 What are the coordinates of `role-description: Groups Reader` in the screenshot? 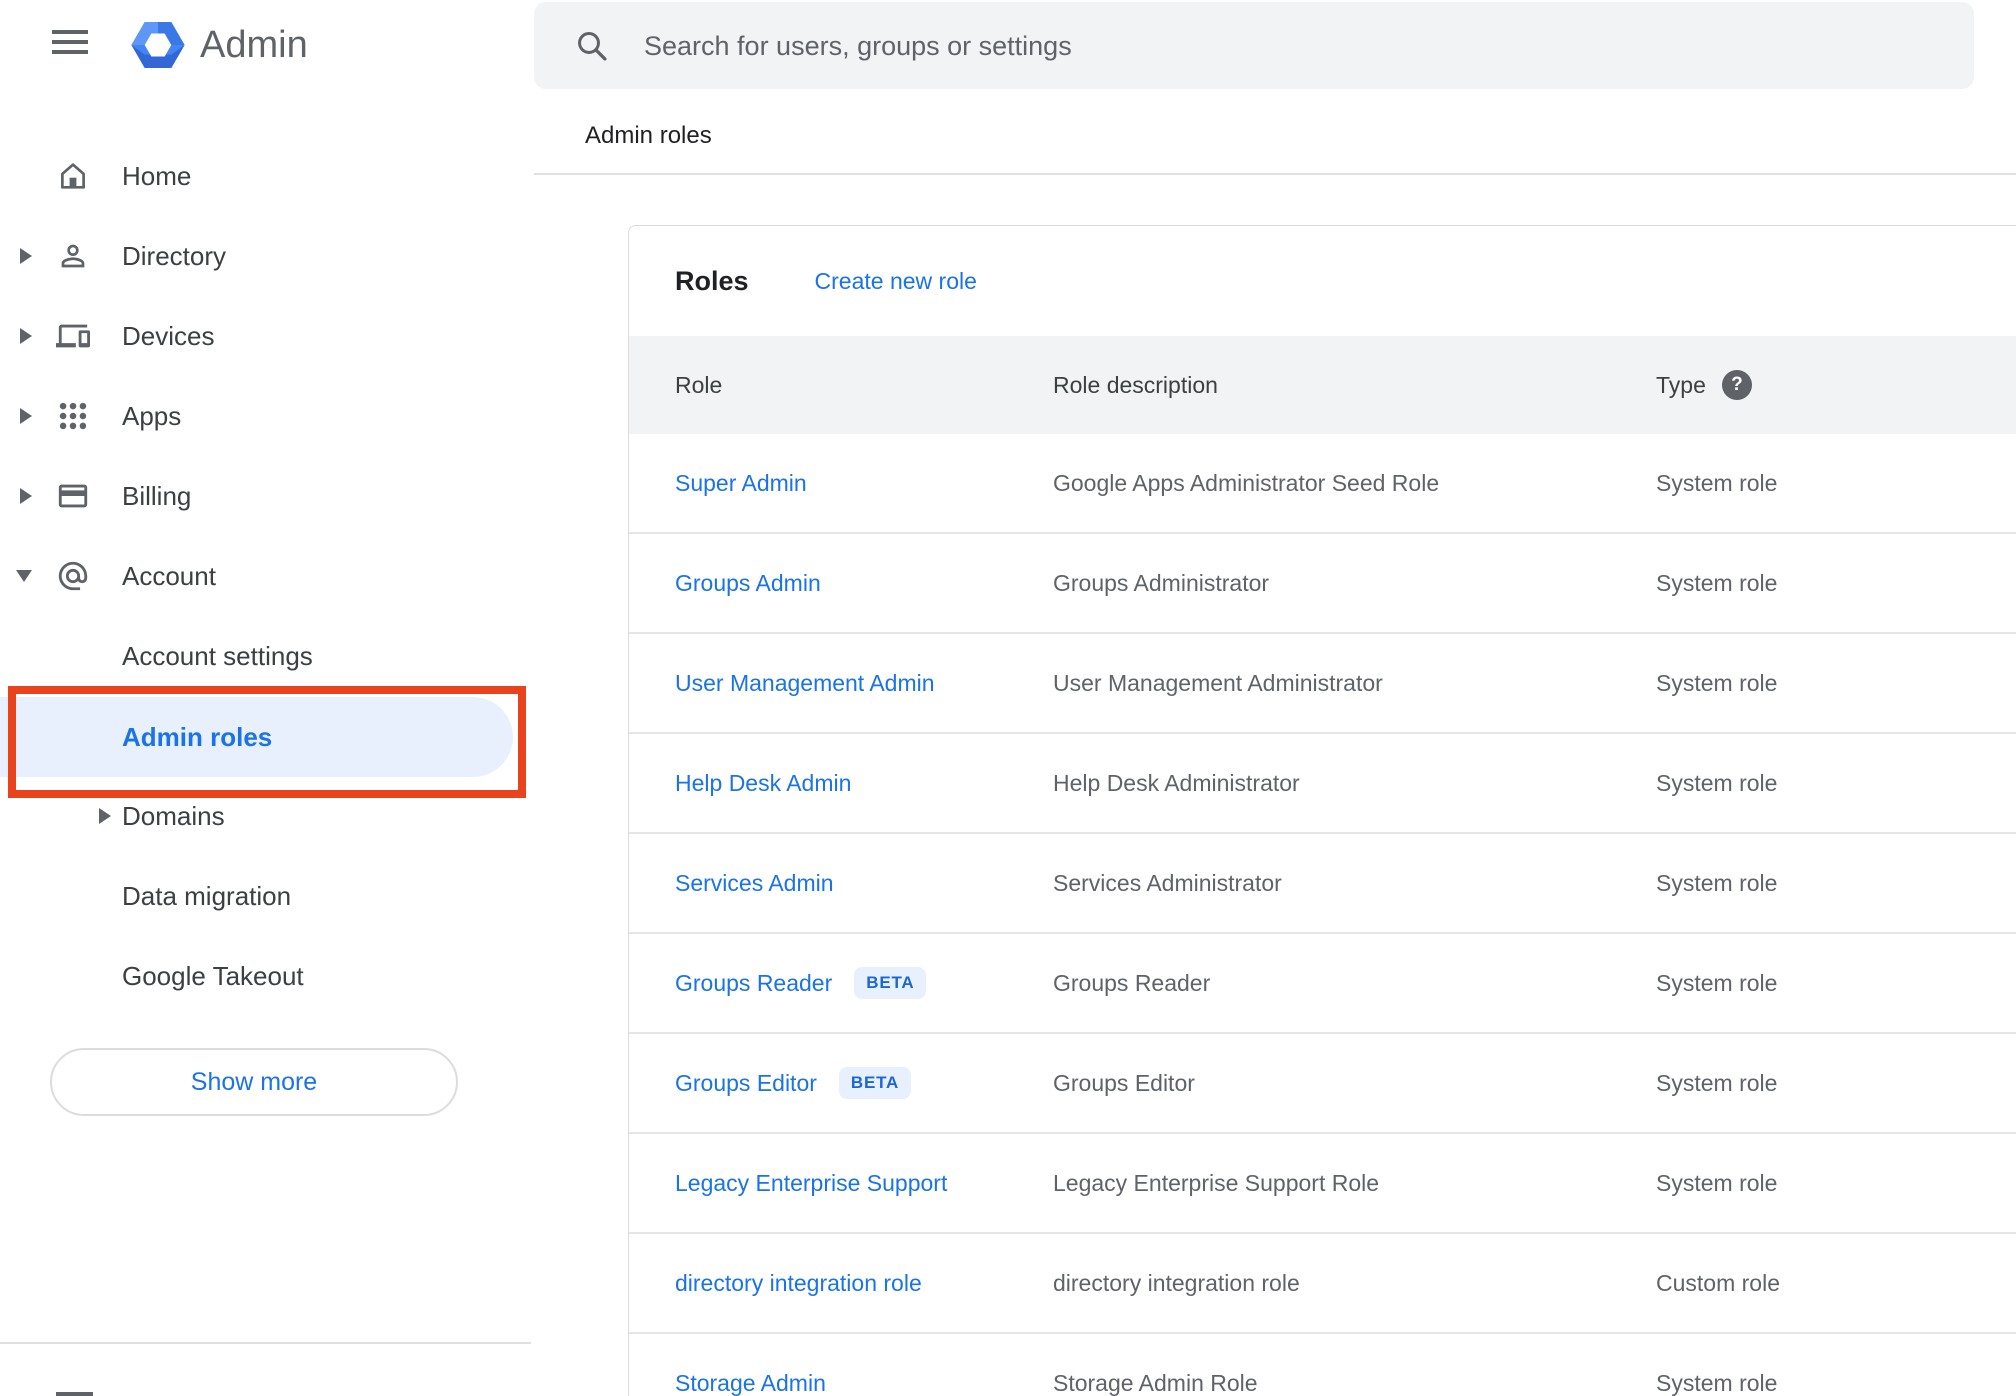 It's located at (1132, 982).